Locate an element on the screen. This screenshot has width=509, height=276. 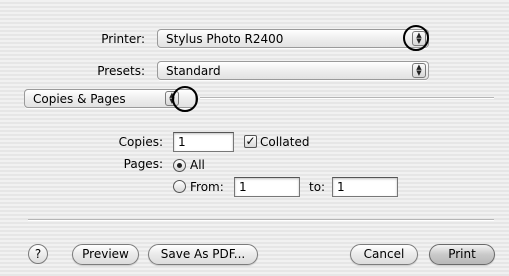
help-button: ? is located at coordinates (38, 254).